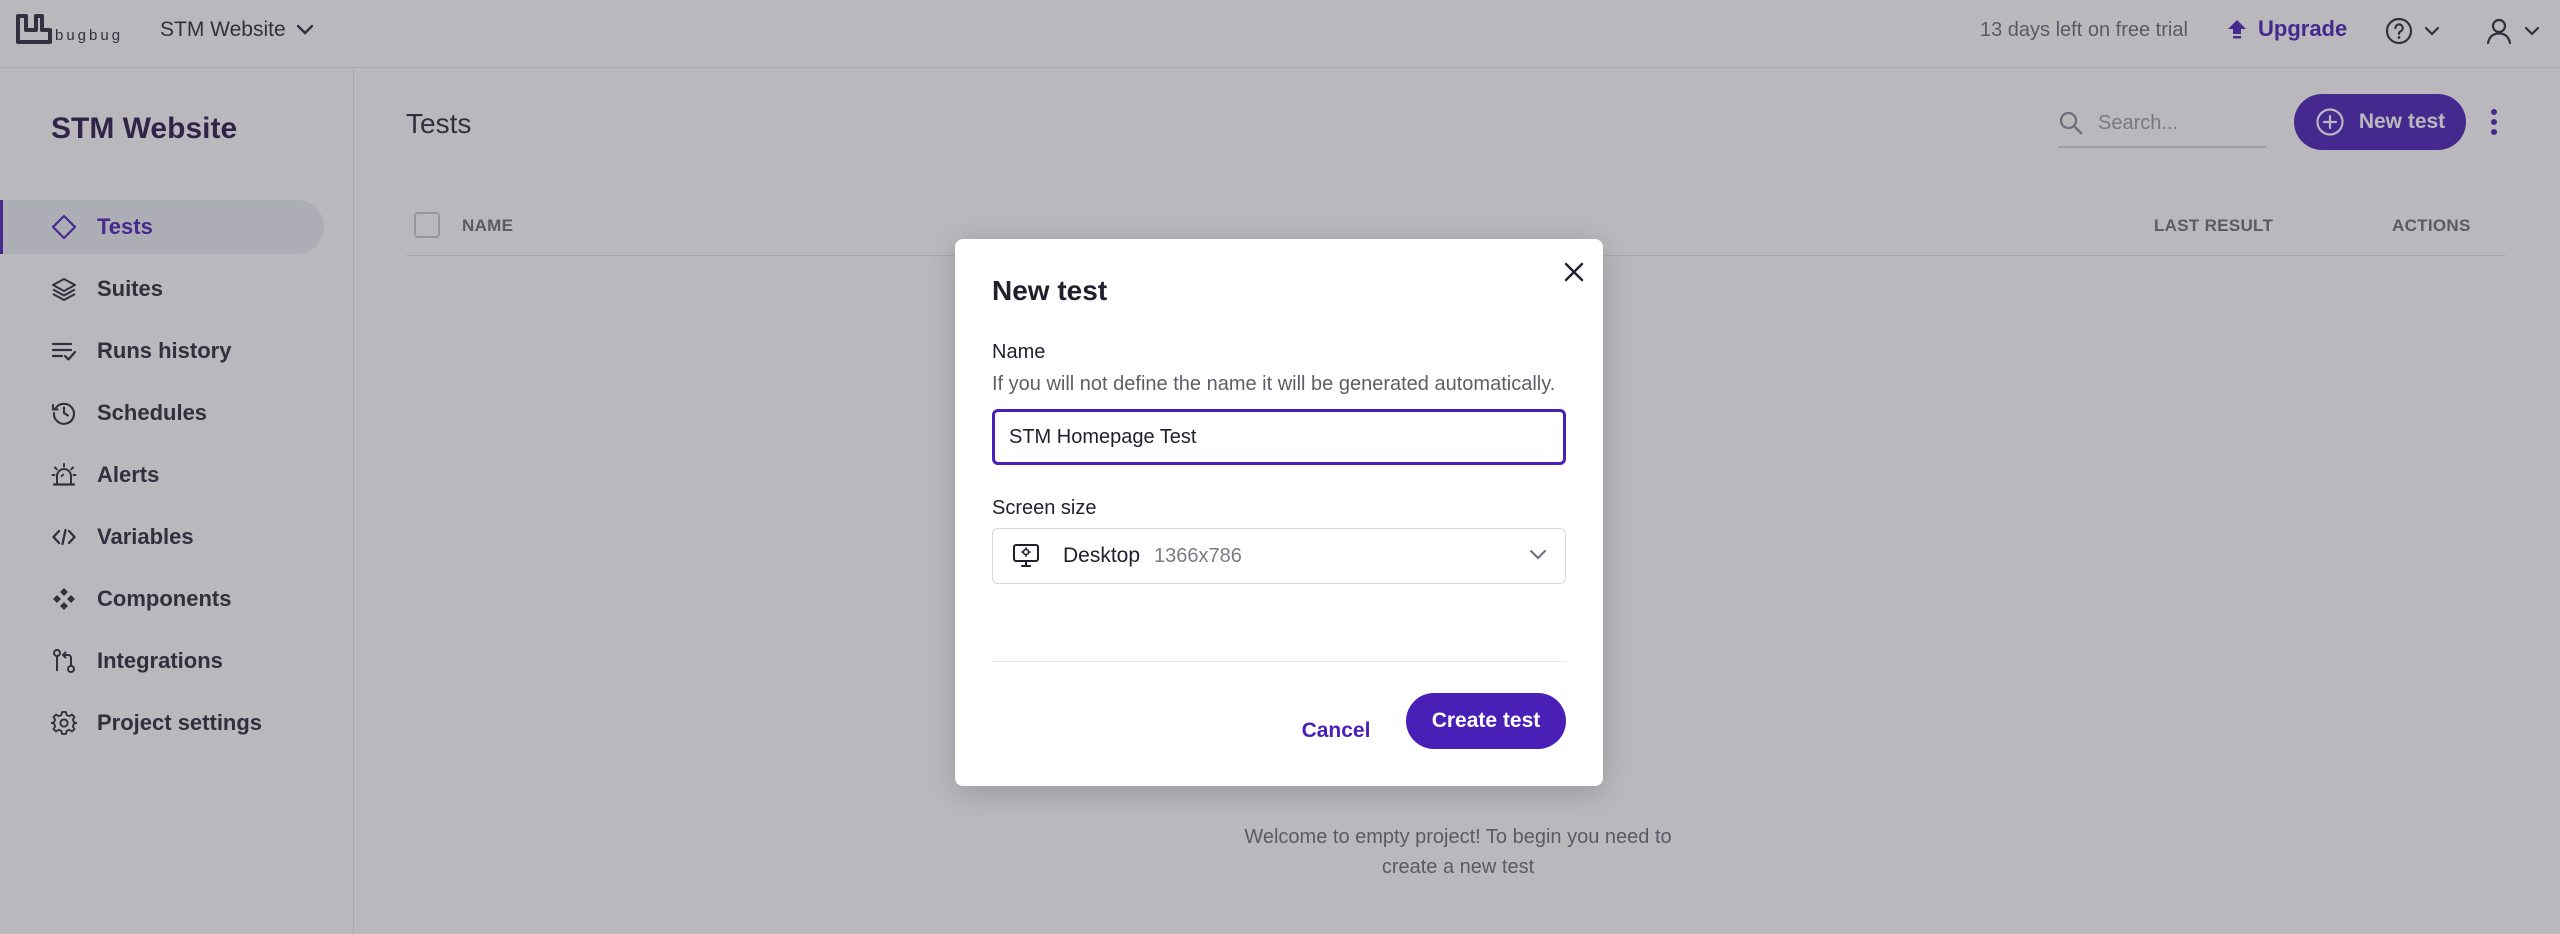 Image resolution: width=2560 pixels, height=934 pixels. I want to click on dialog-title: New test, so click(1050, 290).